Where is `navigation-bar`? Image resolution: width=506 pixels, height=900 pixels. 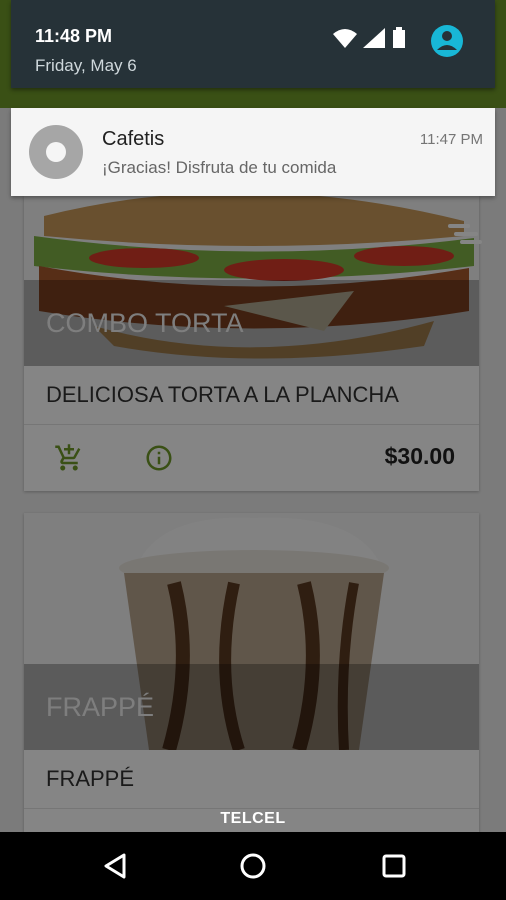
navigation-bar is located at coordinates (253, 866).